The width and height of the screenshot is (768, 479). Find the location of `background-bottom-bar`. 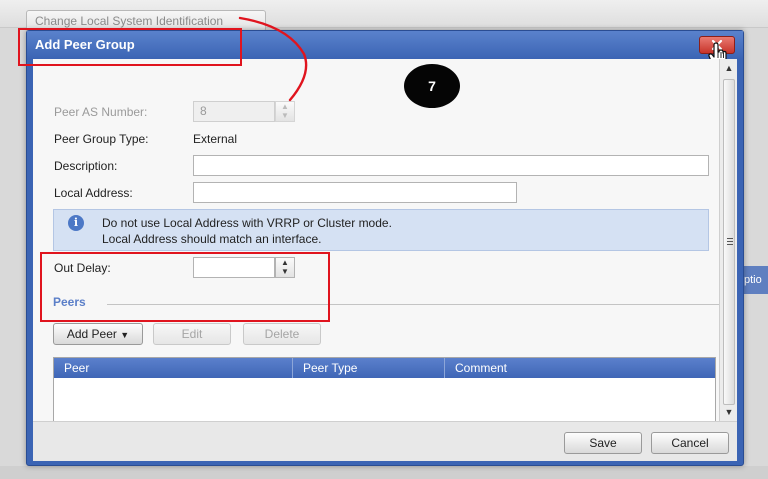

background-bottom-bar is located at coordinates (384, 472).